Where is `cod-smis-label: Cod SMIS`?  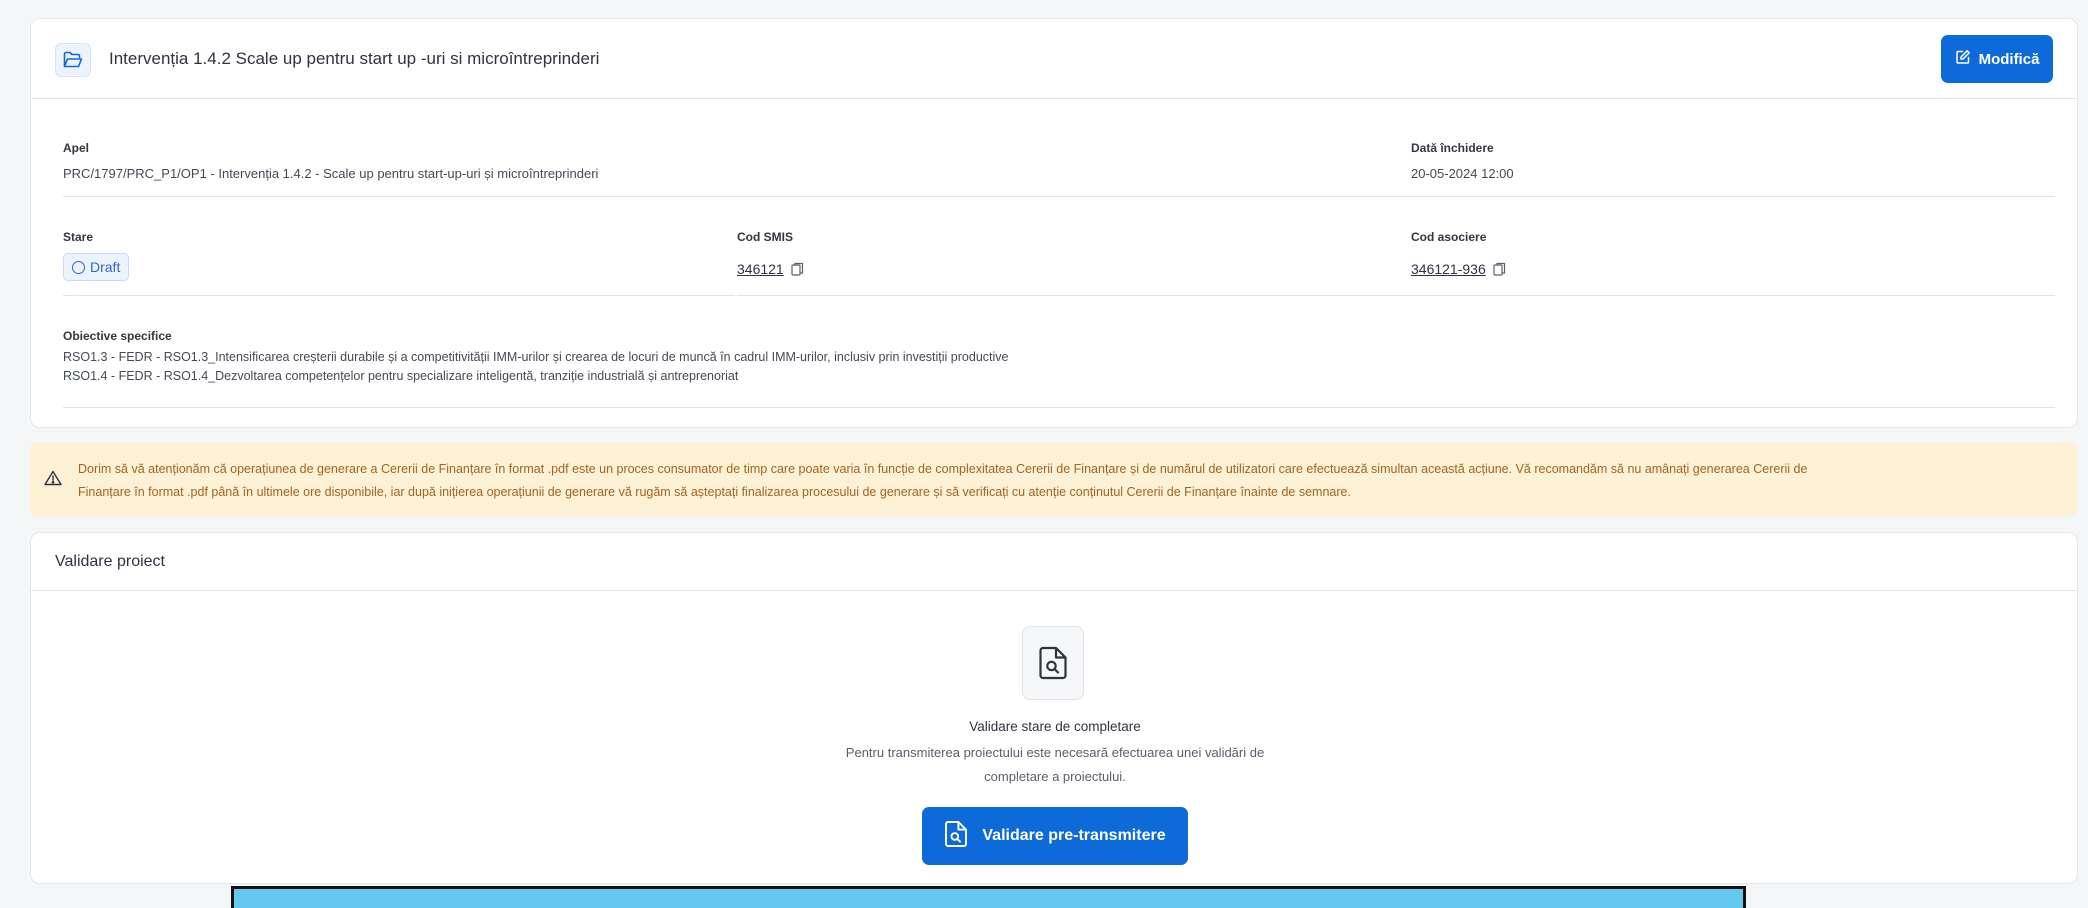 cod-smis-label: Cod SMIS is located at coordinates (765, 237).